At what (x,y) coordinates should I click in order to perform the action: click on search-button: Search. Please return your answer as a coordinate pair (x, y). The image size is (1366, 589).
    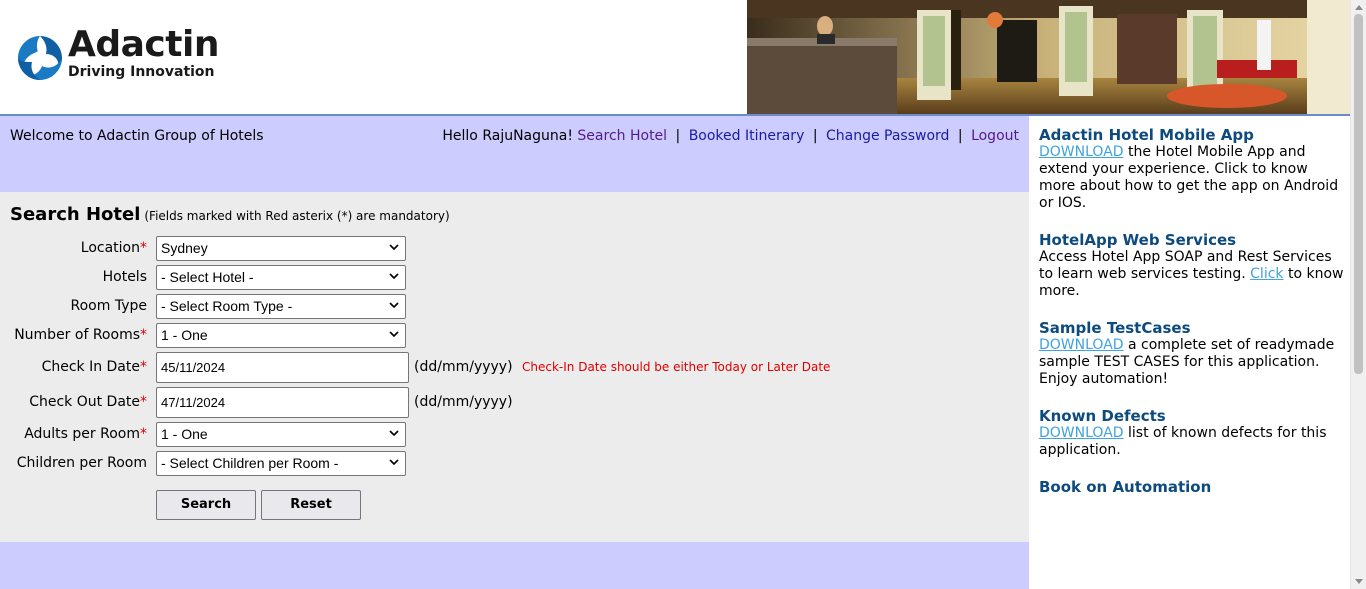
    Looking at the image, I should click on (206, 505).